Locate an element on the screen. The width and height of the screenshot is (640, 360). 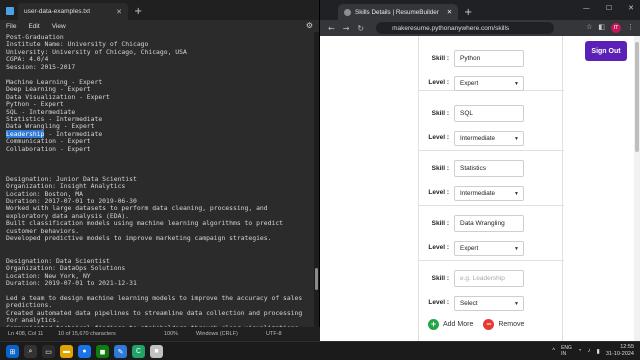
notepad-tab-bar: user-data-examples.txt ✕ + is located at coordinates (159, 10).